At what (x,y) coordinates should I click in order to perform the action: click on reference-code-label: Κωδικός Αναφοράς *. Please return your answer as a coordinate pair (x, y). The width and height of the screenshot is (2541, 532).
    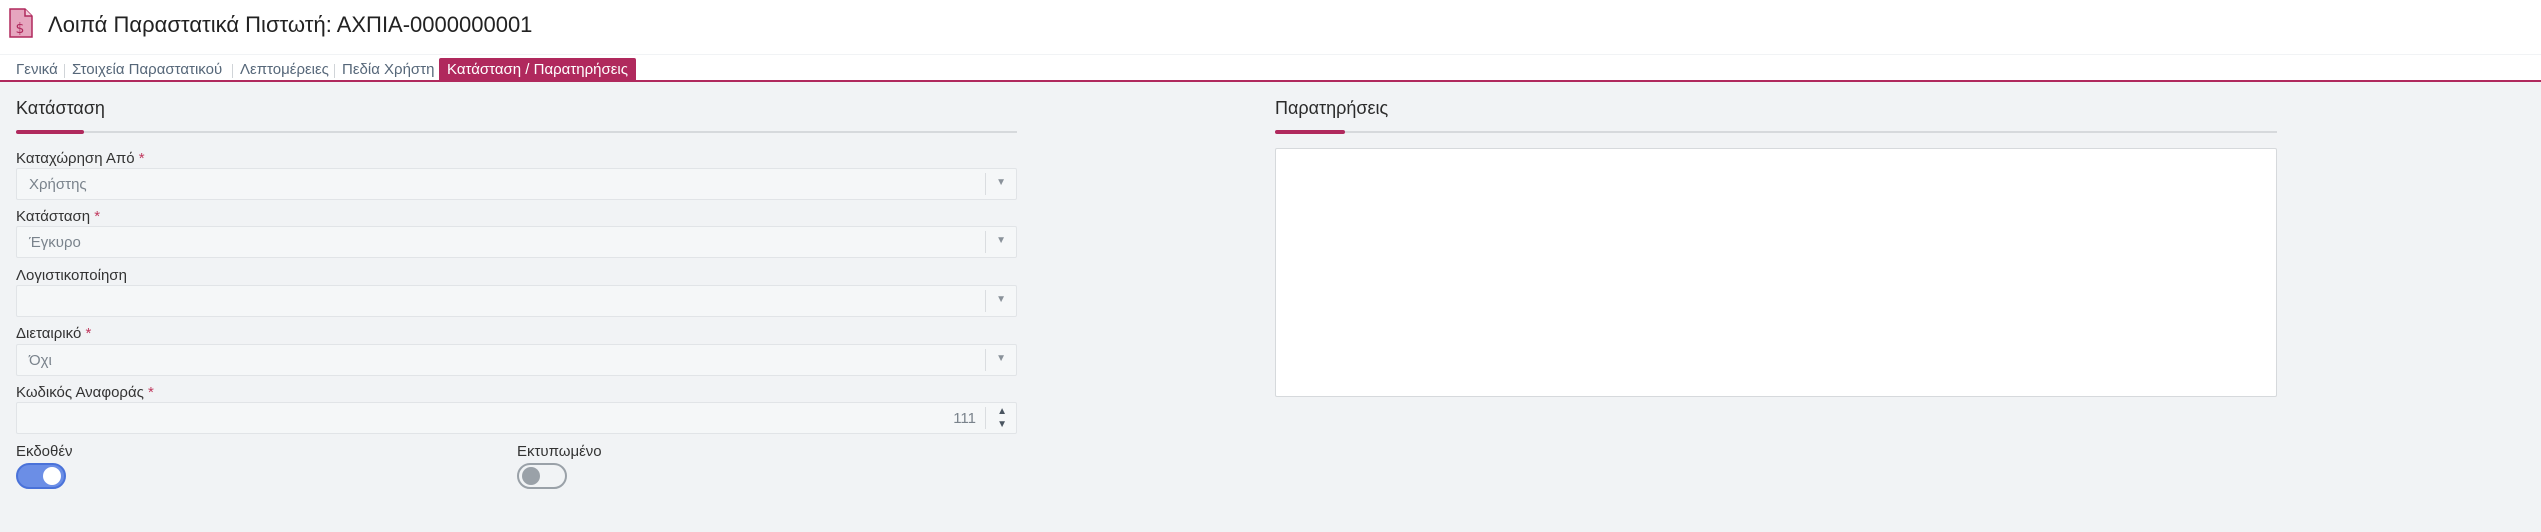
    Looking at the image, I should click on (85, 392).